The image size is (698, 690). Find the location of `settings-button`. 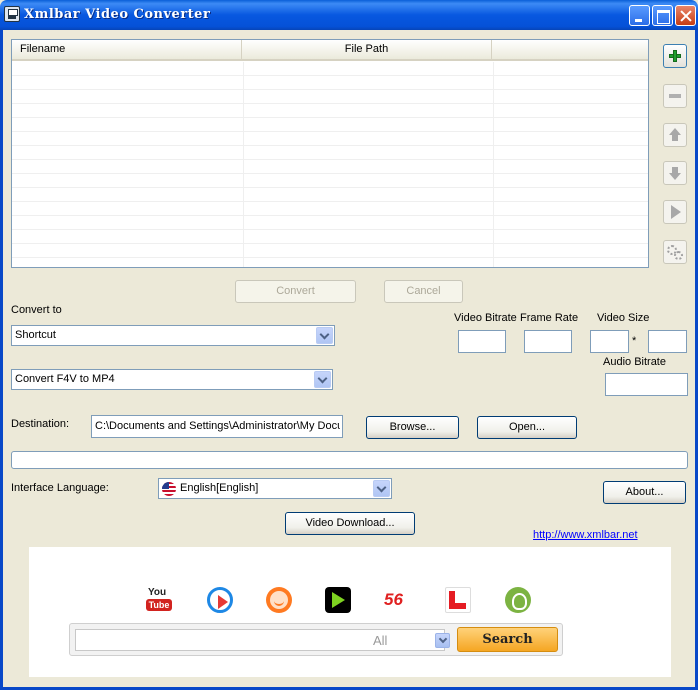

settings-button is located at coordinates (675, 252).